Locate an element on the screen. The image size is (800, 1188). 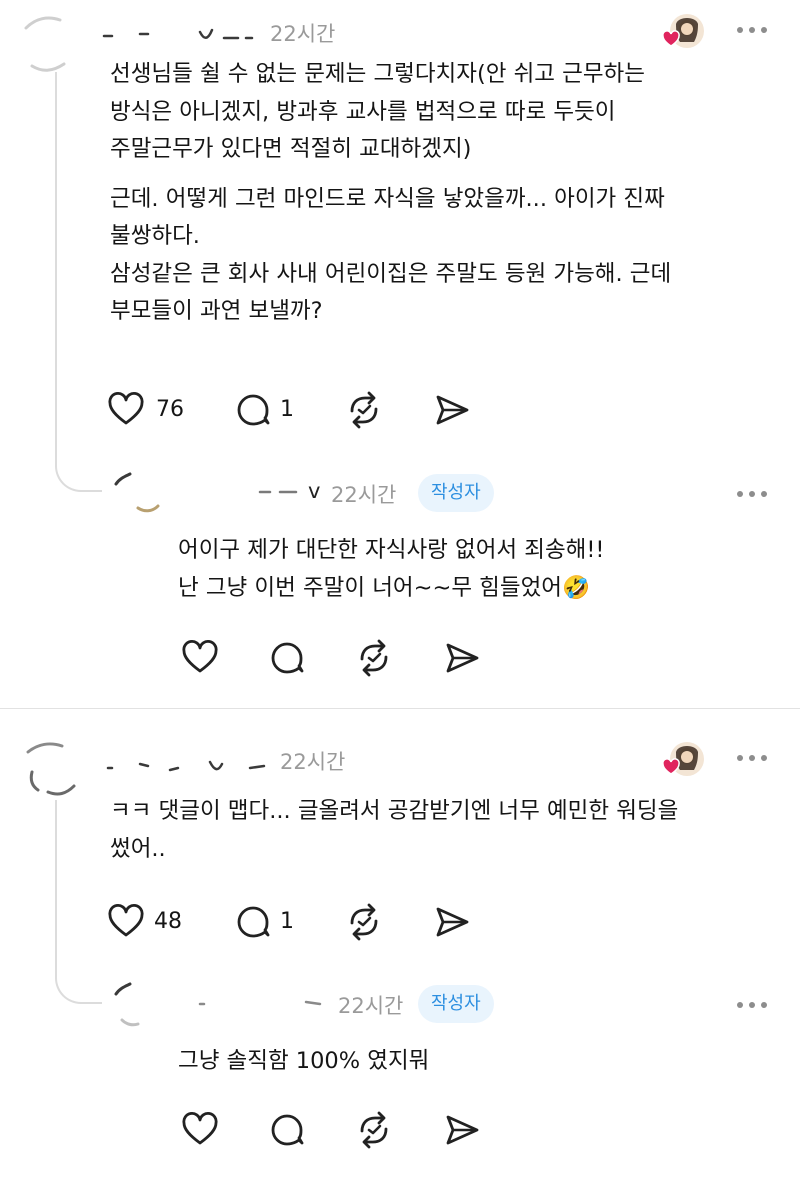
thread-divider is located at coordinates (400, 708).